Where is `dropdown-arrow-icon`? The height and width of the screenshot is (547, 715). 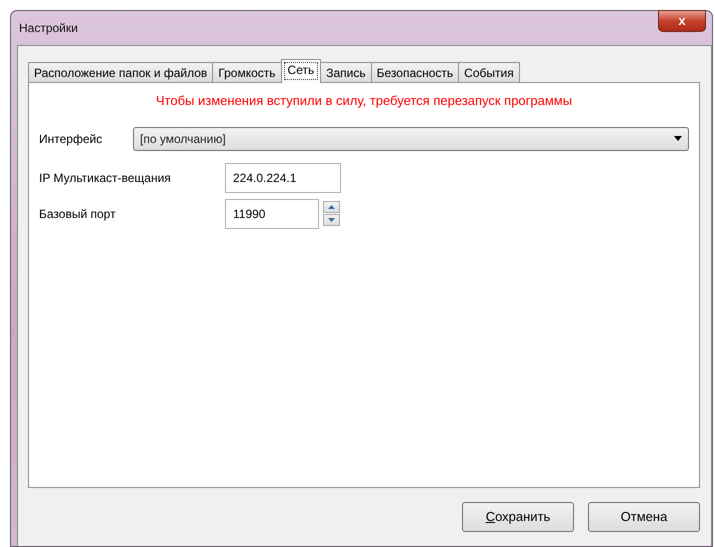
dropdown-arrow-icon is located at coordinates (678, 138).